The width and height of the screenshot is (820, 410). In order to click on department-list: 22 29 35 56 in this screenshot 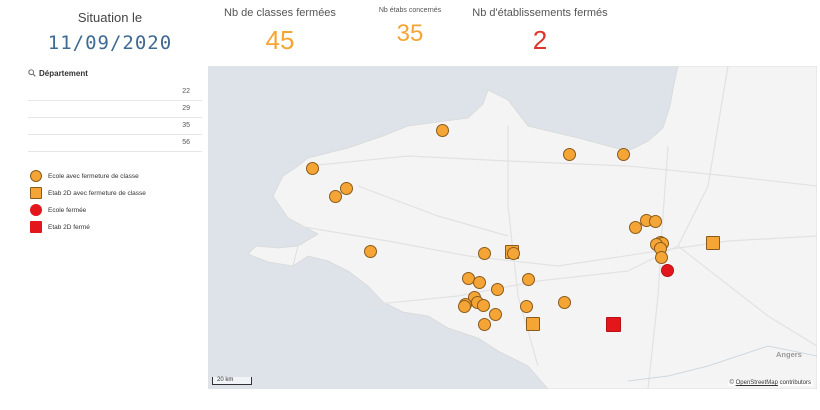, I will do `click(115, 118)`.